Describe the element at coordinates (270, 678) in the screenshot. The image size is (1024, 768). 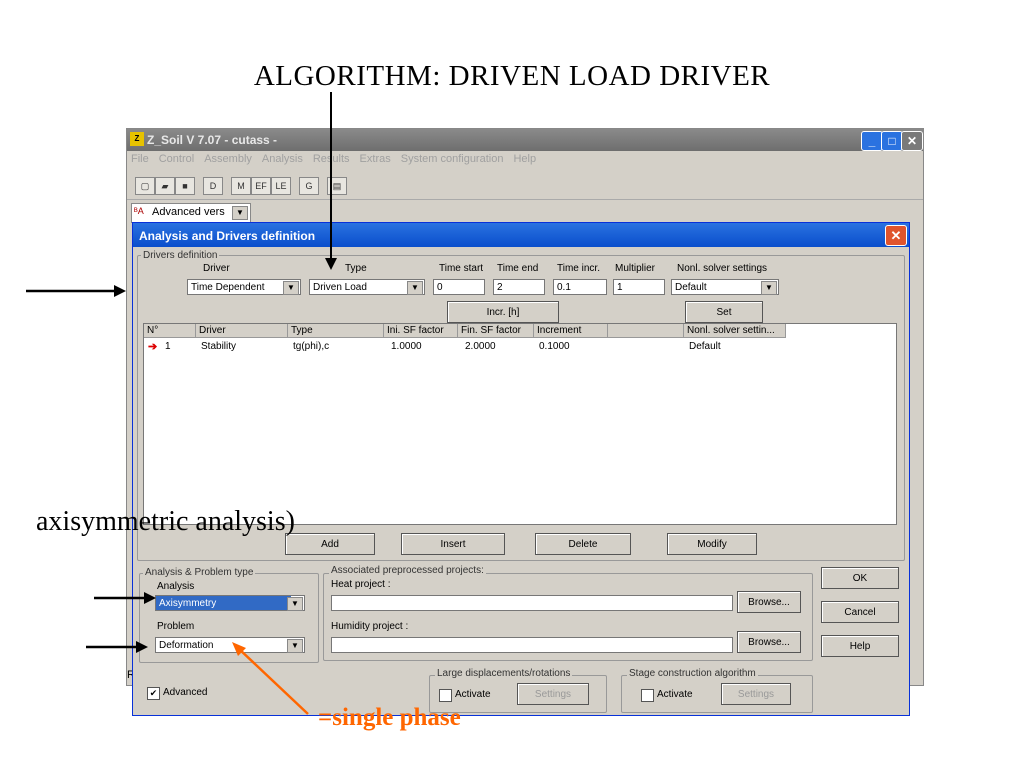
I see `orange-arrow-icon` at that location.